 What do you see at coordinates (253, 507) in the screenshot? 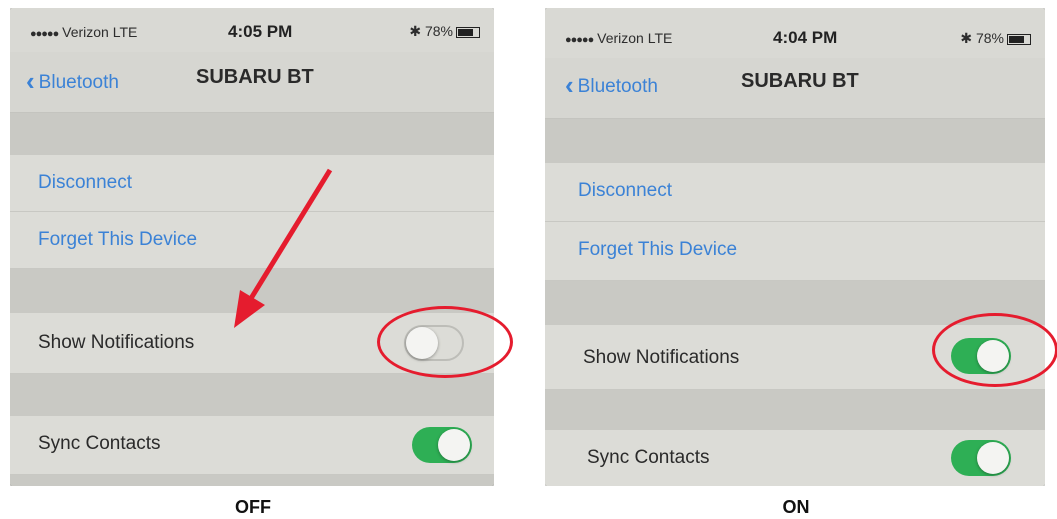
I see `caption-off: OFF` at bounding box center [253, 507].